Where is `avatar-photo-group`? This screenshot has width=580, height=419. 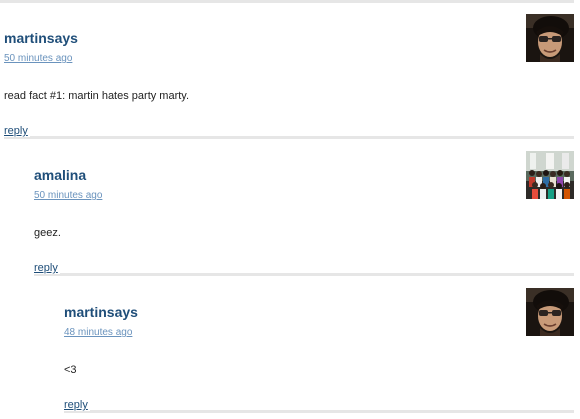 avatar-photo-group is located at coordinates (550, 175).